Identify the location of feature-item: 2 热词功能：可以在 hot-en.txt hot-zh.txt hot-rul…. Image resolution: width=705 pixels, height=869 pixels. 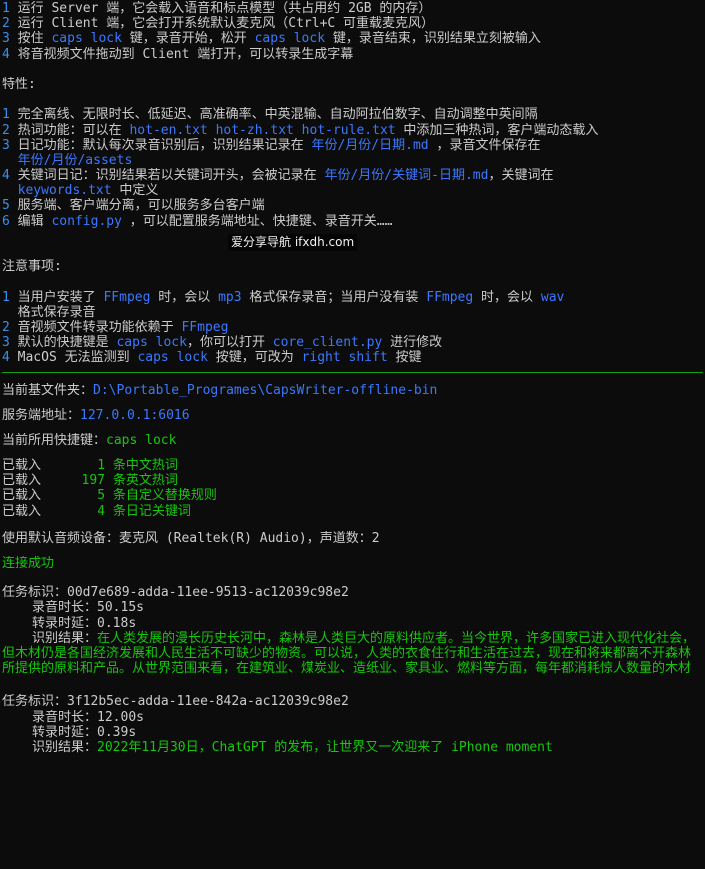
(300, 130).